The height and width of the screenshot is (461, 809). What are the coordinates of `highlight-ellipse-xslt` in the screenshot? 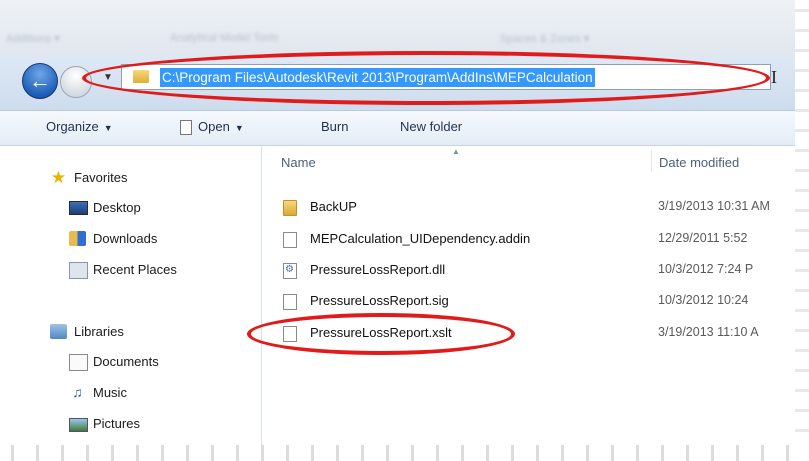 It's located at (381, 334).